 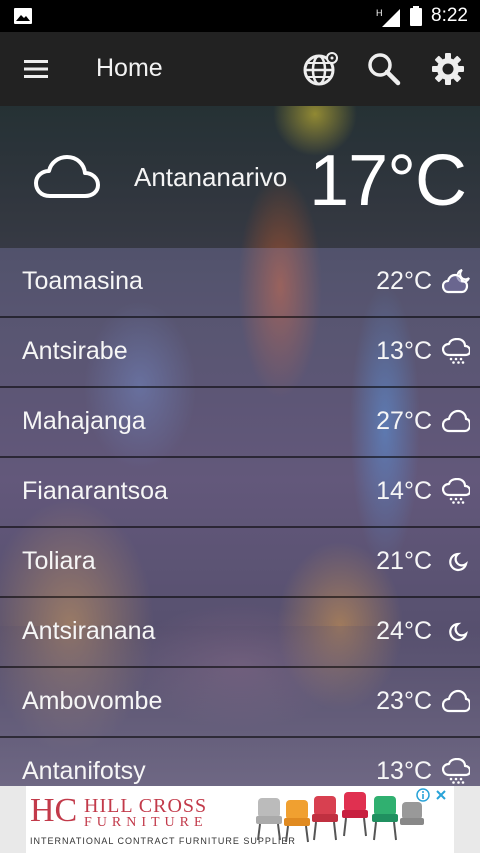 What do you see at coordinates (82, 281) in the screenshot?
I see `city-name: Toamasina` at bounding box center [82, 281].